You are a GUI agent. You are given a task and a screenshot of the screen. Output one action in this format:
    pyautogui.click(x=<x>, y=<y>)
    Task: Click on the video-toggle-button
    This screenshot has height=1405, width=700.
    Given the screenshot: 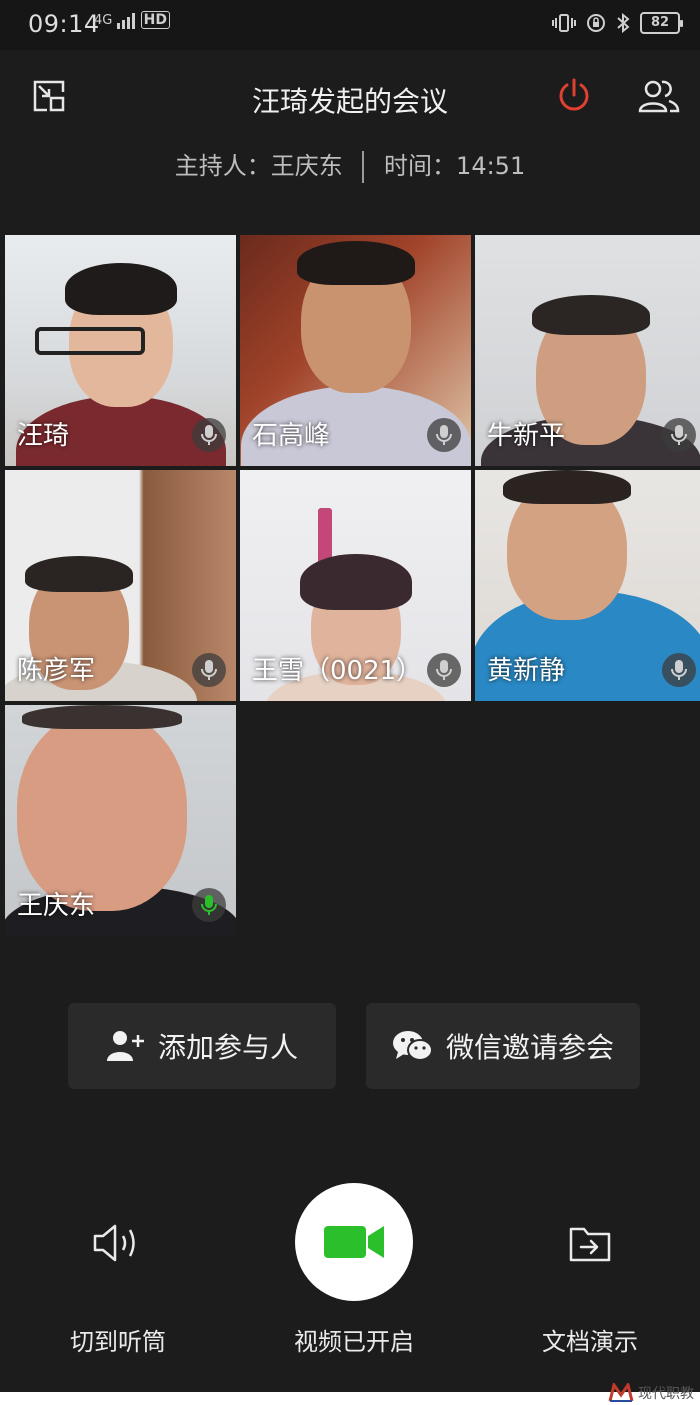 What is the action you would take?
    pyautogui.click(x=354, y=1242)
    